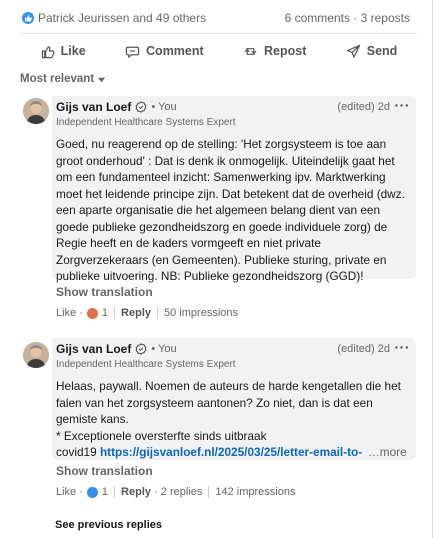  I want to click on replies-count: 2 replies, so click(182, 492).